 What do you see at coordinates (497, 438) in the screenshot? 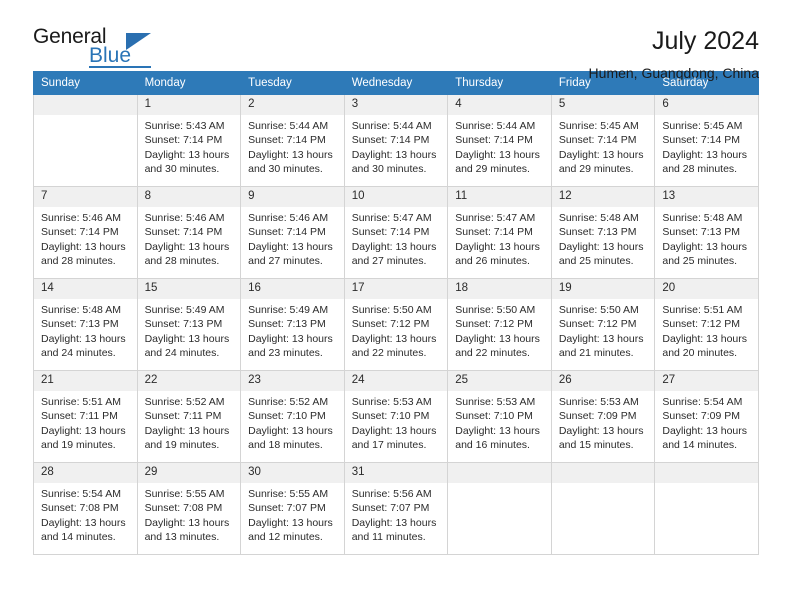
I see `daylight-text: Daylight: 13 hours and 16 minutes.` at bounding box center [497, 438].